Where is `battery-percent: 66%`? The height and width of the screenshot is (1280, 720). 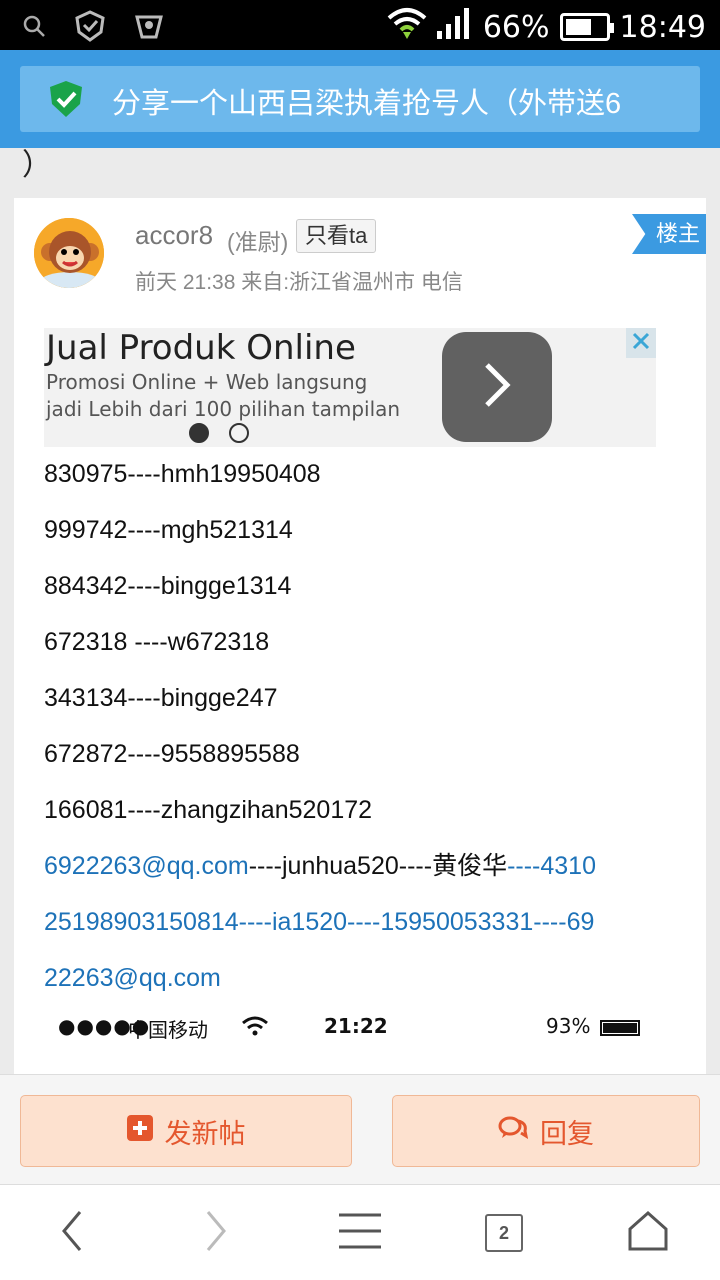
battery-percent: 66% is located at coordinates (516, 27).